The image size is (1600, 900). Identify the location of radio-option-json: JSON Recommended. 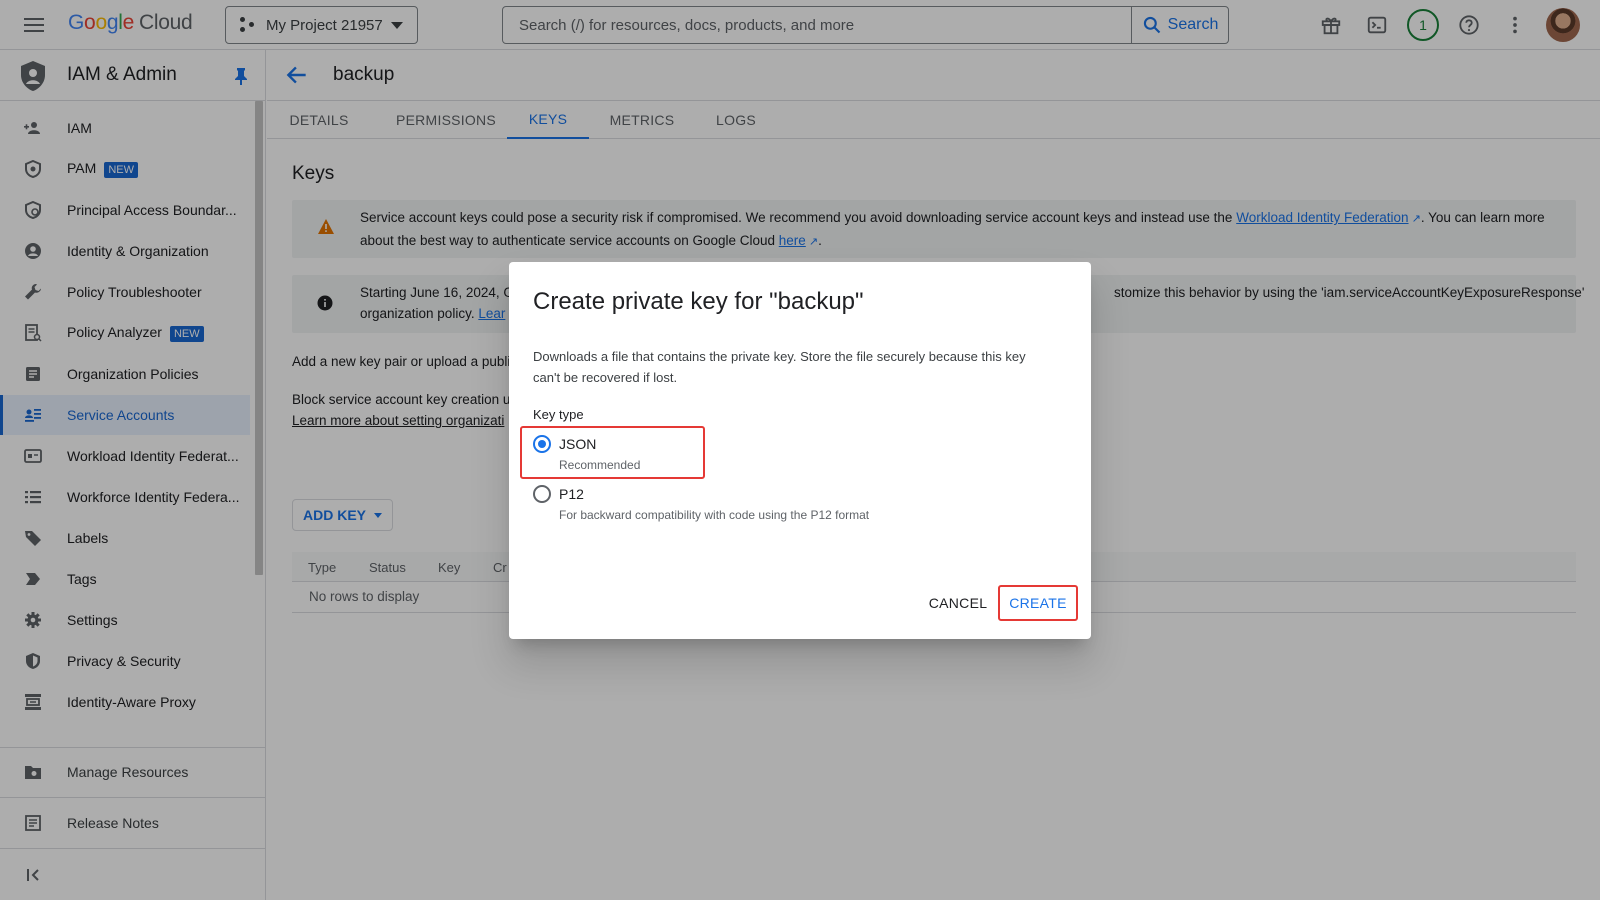
(586, 453).